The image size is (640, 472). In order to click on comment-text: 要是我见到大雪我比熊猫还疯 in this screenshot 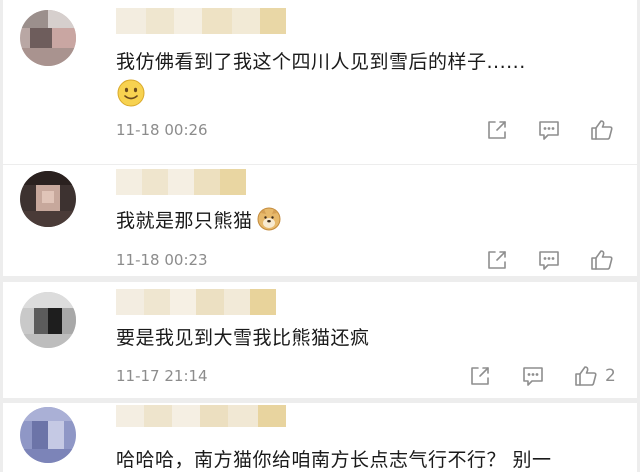, I will do `click(243, 338)`.